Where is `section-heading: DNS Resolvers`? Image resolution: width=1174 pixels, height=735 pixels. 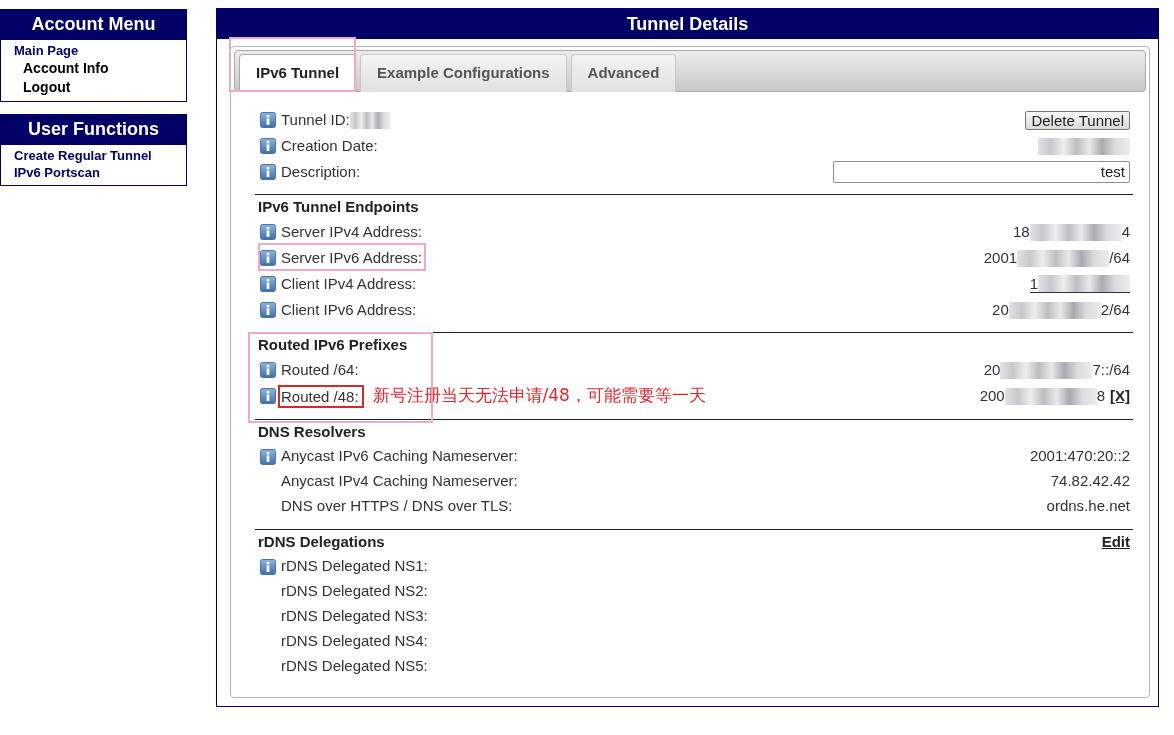
section-heading: DNS Resolvers is located at coordinates (312, 431).